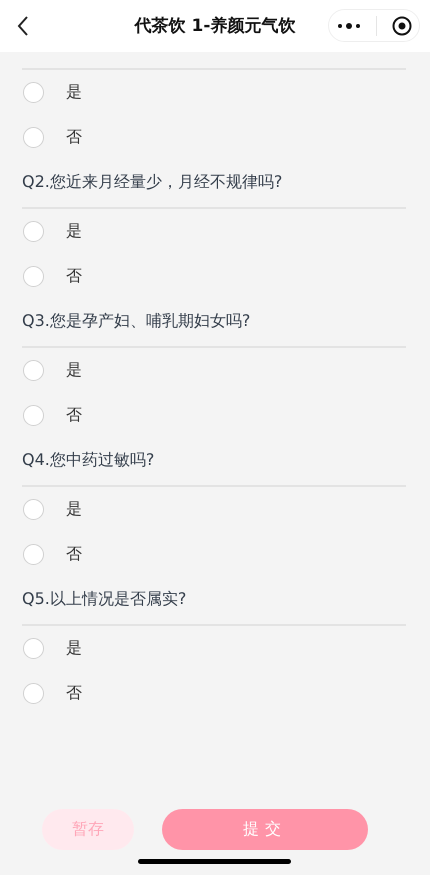 The height and width of the screenshot is (875, 430). Describe the element at coordinates (88, 829) in the screenshot. I see `save-draft-button: 暂存` at that location.